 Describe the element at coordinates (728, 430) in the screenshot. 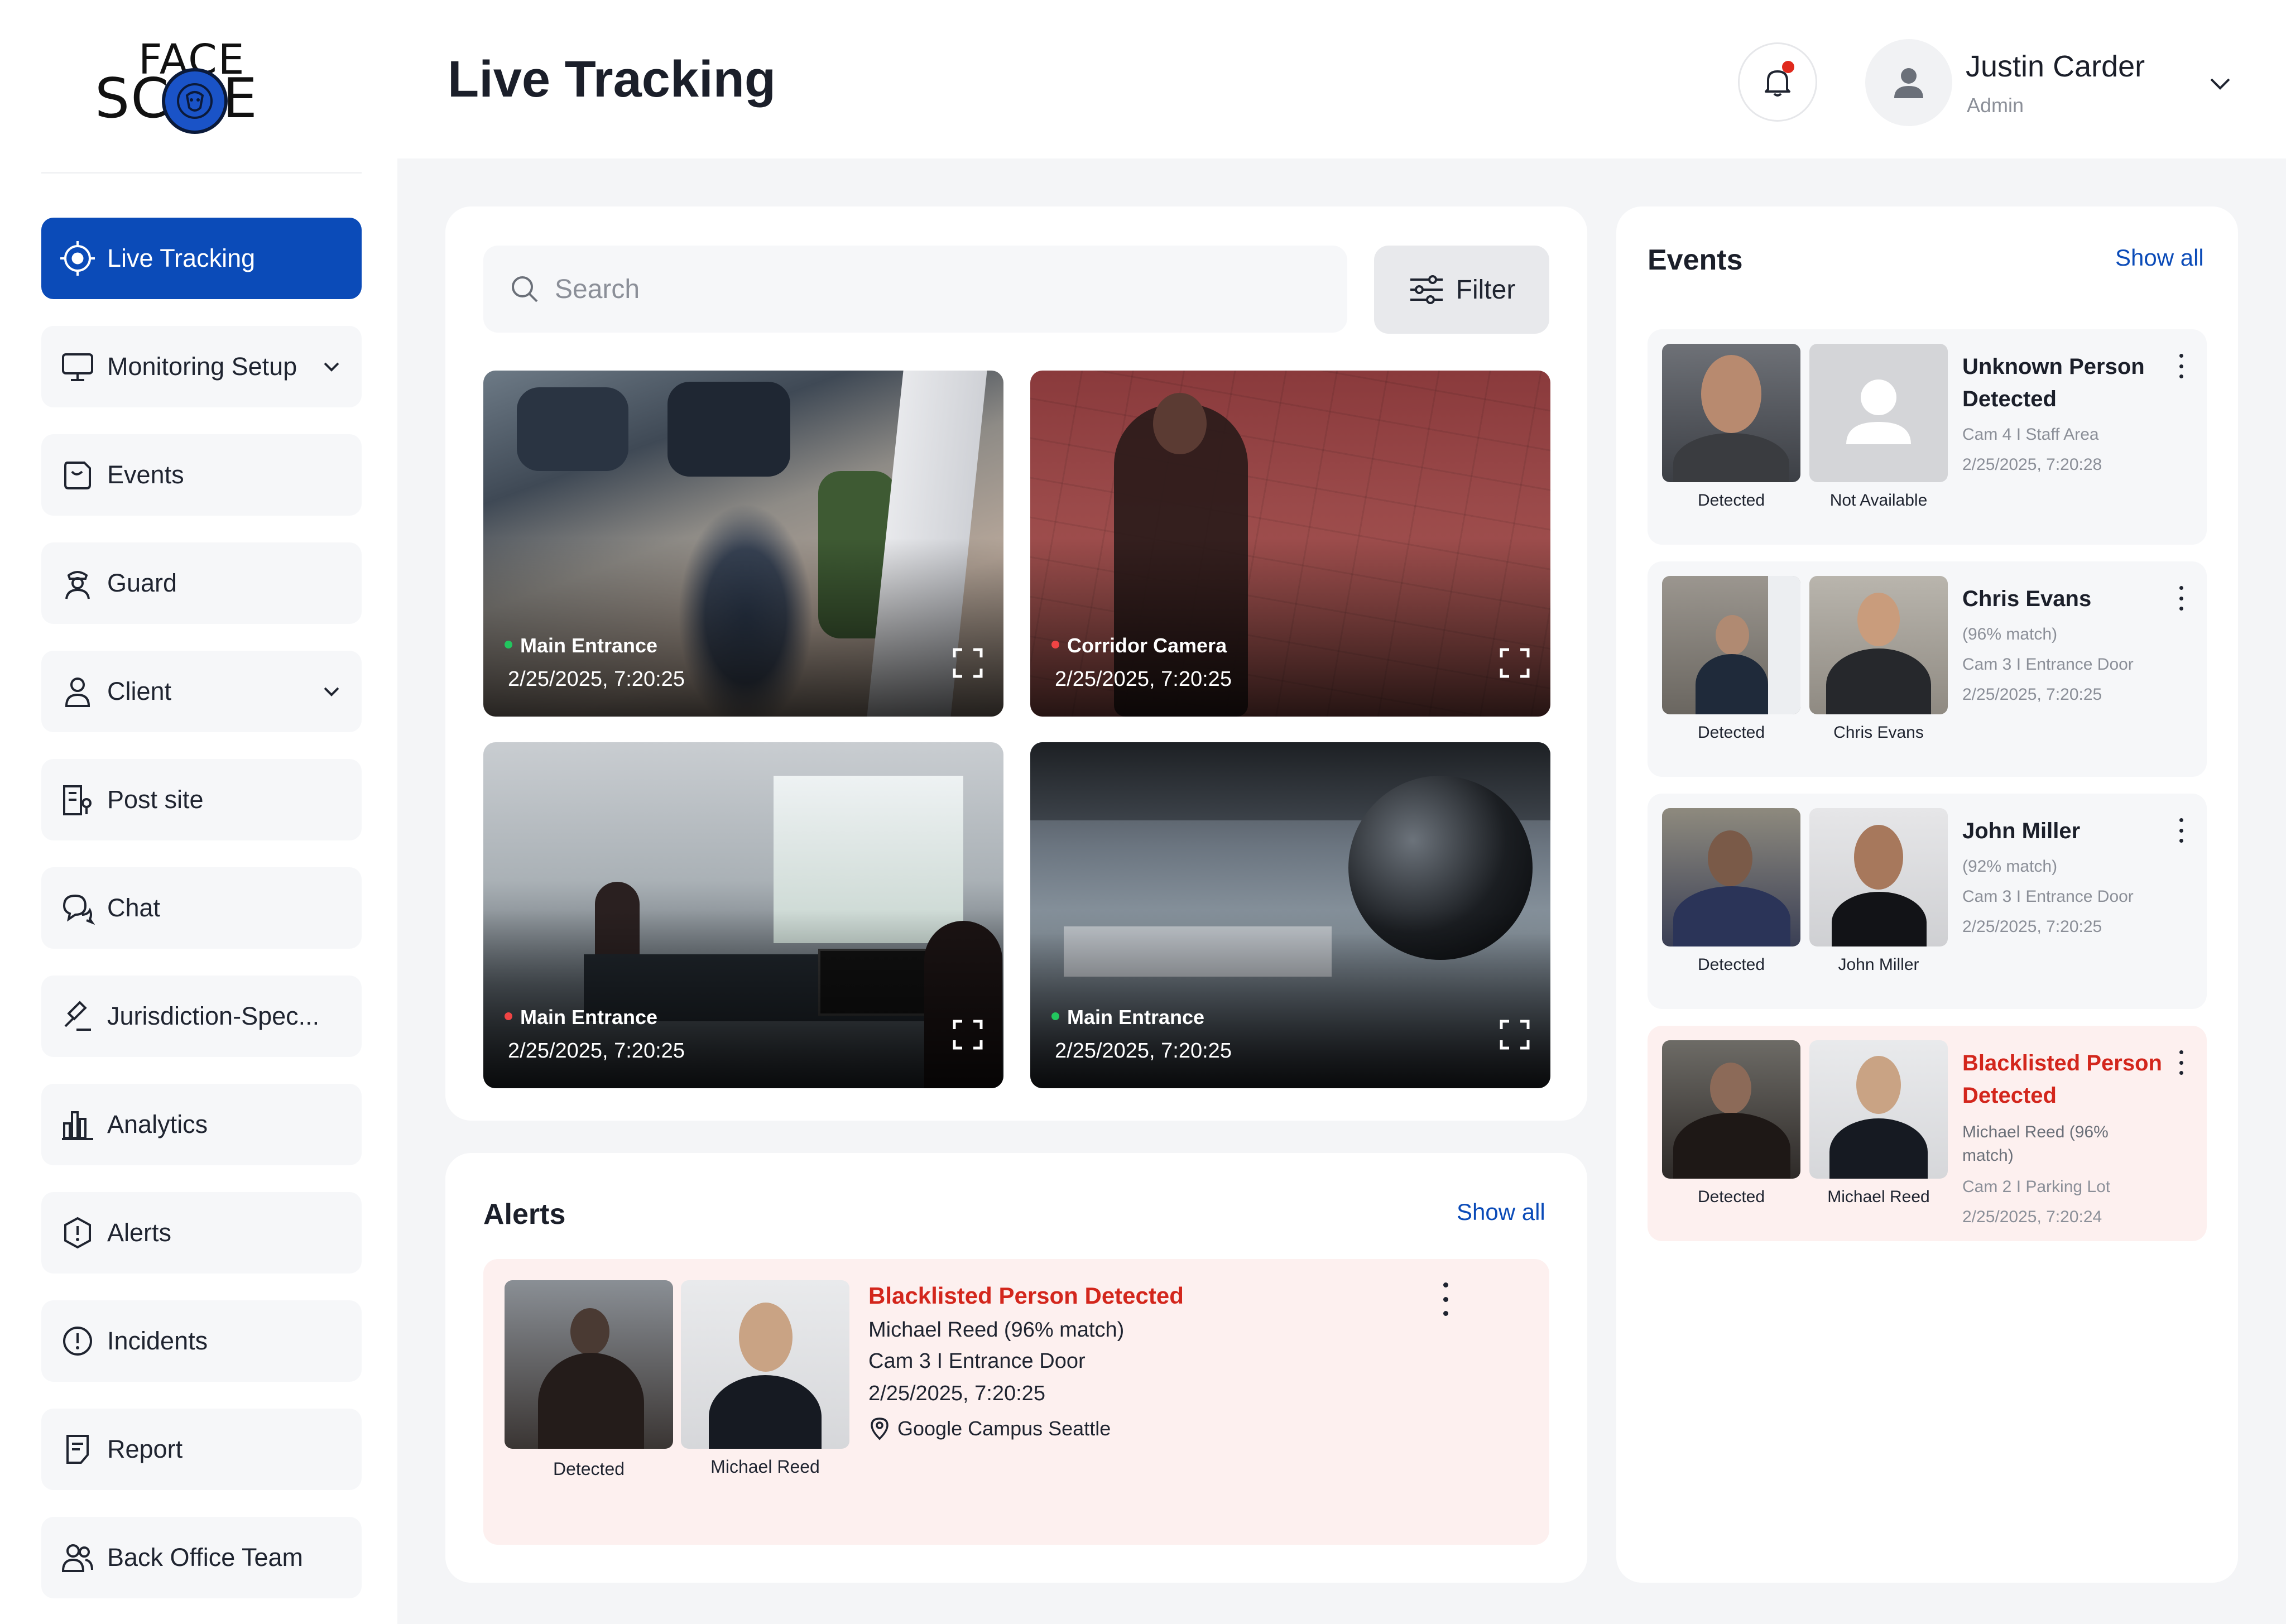

I see `feed-car-shape` at that location.